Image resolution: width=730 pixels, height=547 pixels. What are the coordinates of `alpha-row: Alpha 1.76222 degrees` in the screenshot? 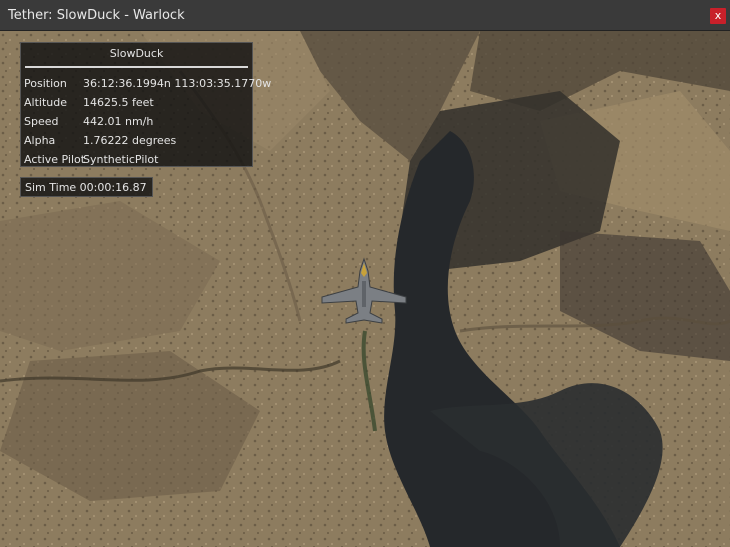 It's located at (136, 140).